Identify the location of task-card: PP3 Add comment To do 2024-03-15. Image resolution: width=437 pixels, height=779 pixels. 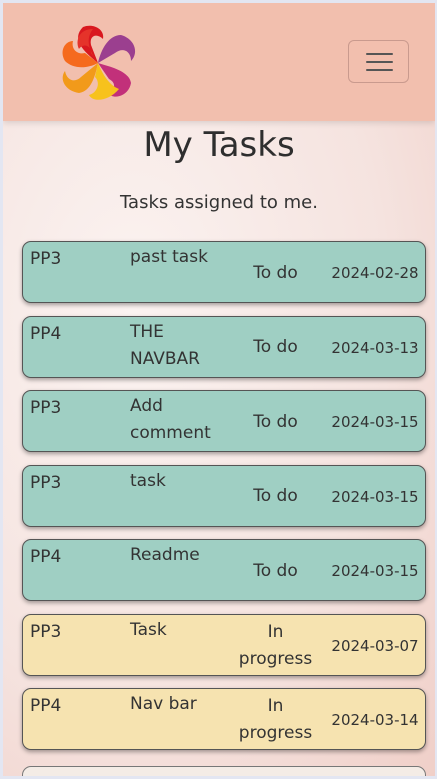
(224, 421).